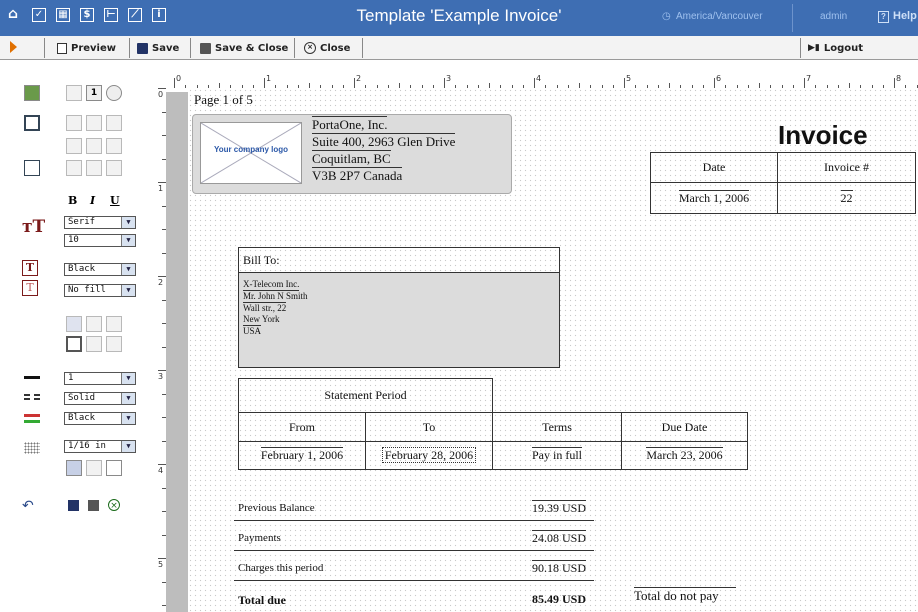 The height and width of the screenshot is (612, 918). Describe the element at coordinates (94, 468) in the screenshot. I see `snap-grid-icon` at that location.